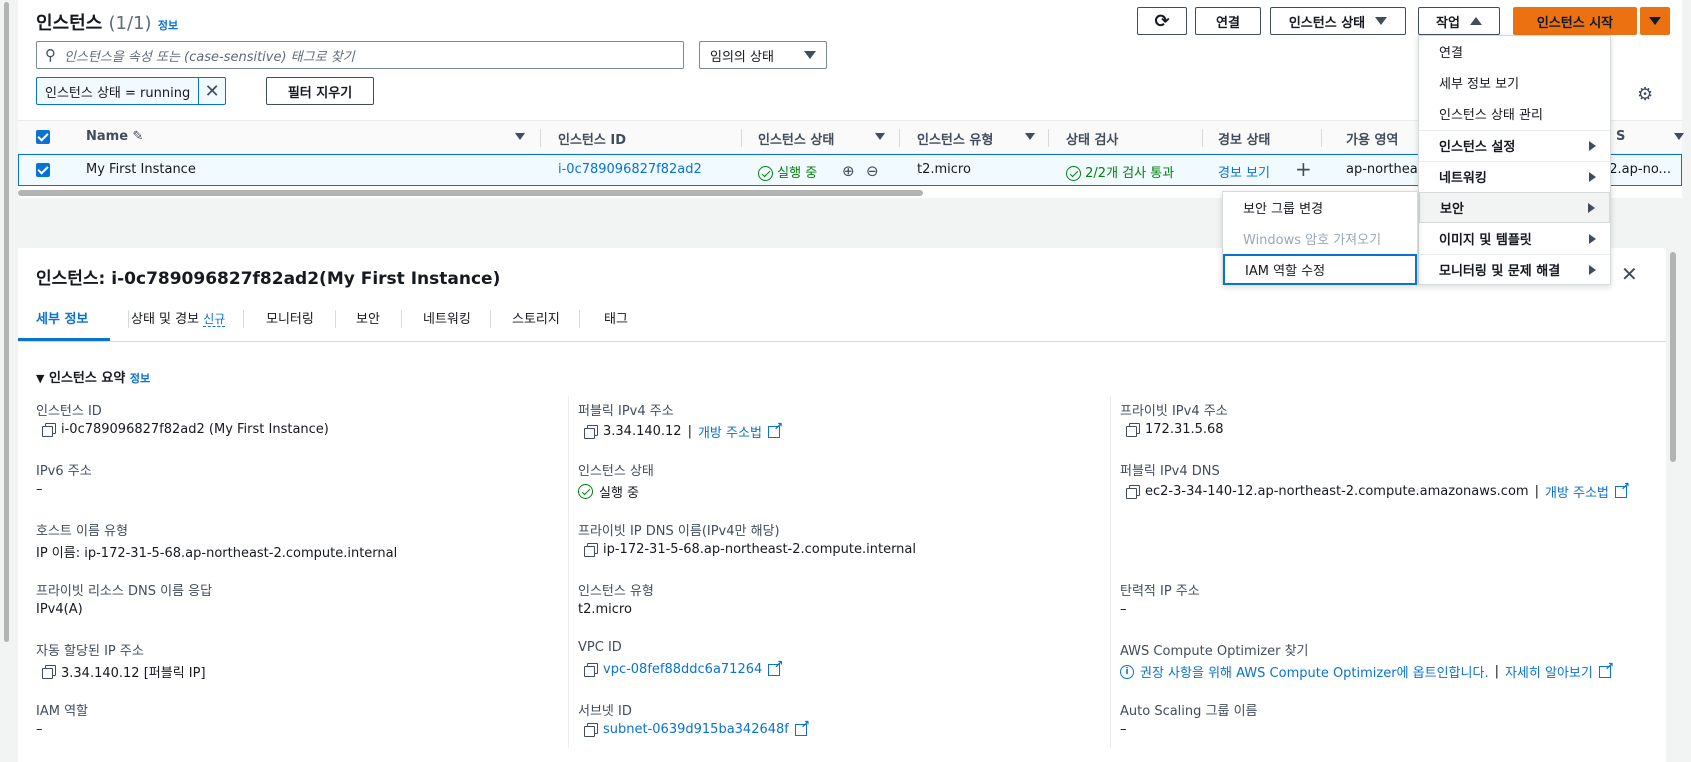 Image resolution: width=1691 pixels, height=762 pixels. I want to click on section-header: ▼ 인스턴스 요약 정보, so click(93, 376).